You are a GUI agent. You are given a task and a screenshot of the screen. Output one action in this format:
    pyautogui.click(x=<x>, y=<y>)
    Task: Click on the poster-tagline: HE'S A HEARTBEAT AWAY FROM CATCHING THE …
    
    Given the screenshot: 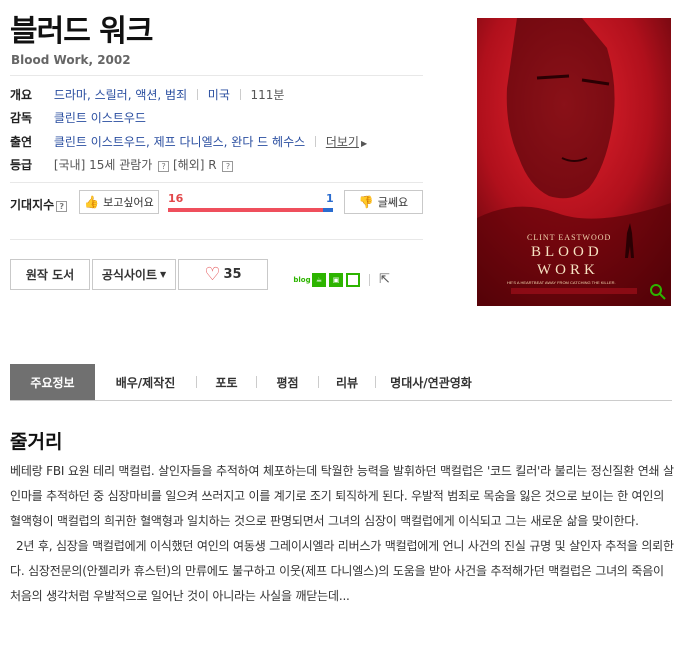 What is the action you would take?
    pyautogui.click(x=561, y=282)
    